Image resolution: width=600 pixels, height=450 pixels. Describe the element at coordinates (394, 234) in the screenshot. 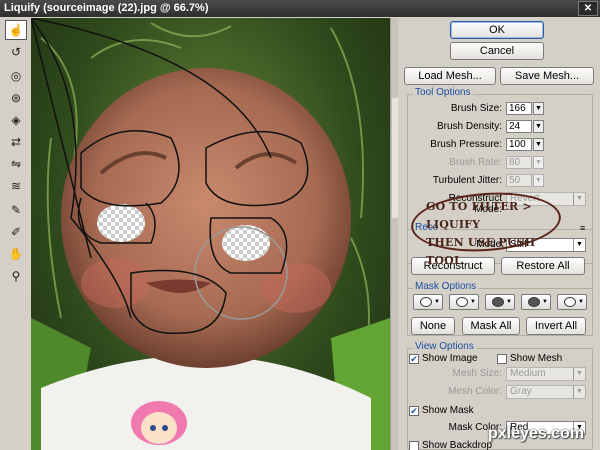

I see `canvas-scrollbar` at that location.